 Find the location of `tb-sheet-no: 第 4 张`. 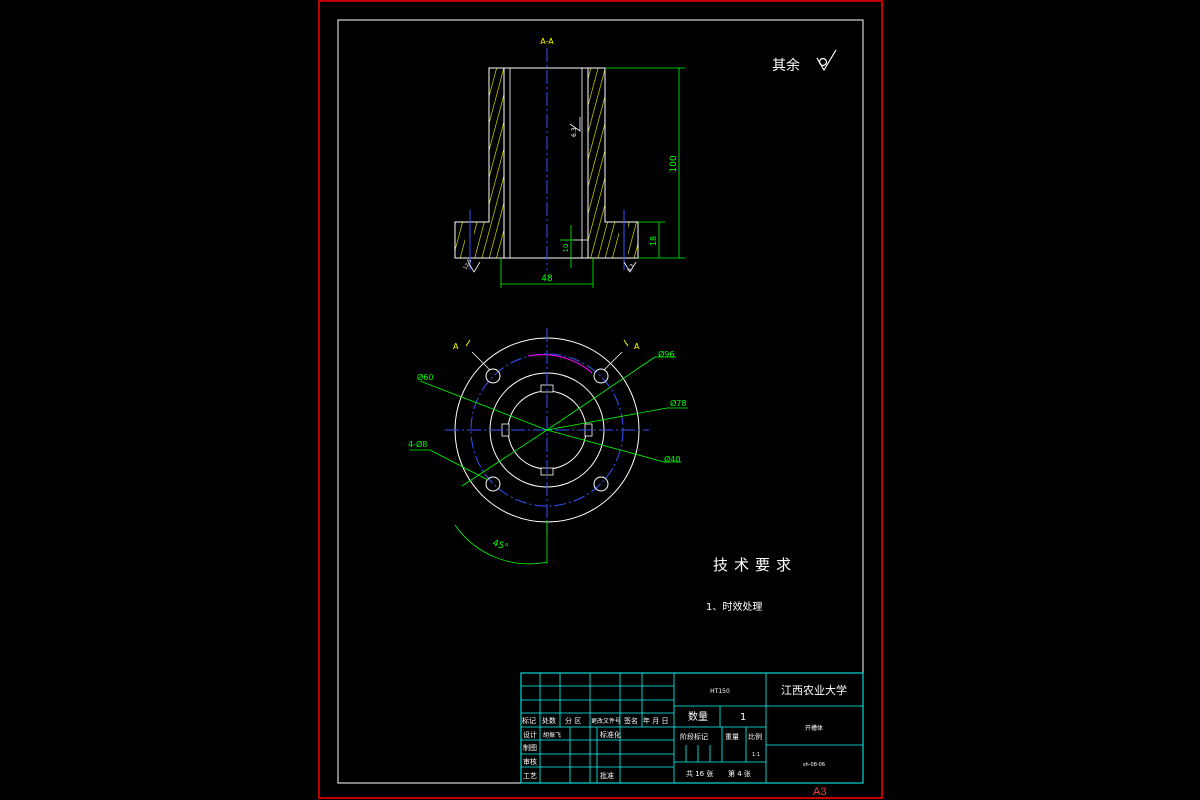

tb-sheet-no: 第 4 张 is located at coordinates (739, 773).